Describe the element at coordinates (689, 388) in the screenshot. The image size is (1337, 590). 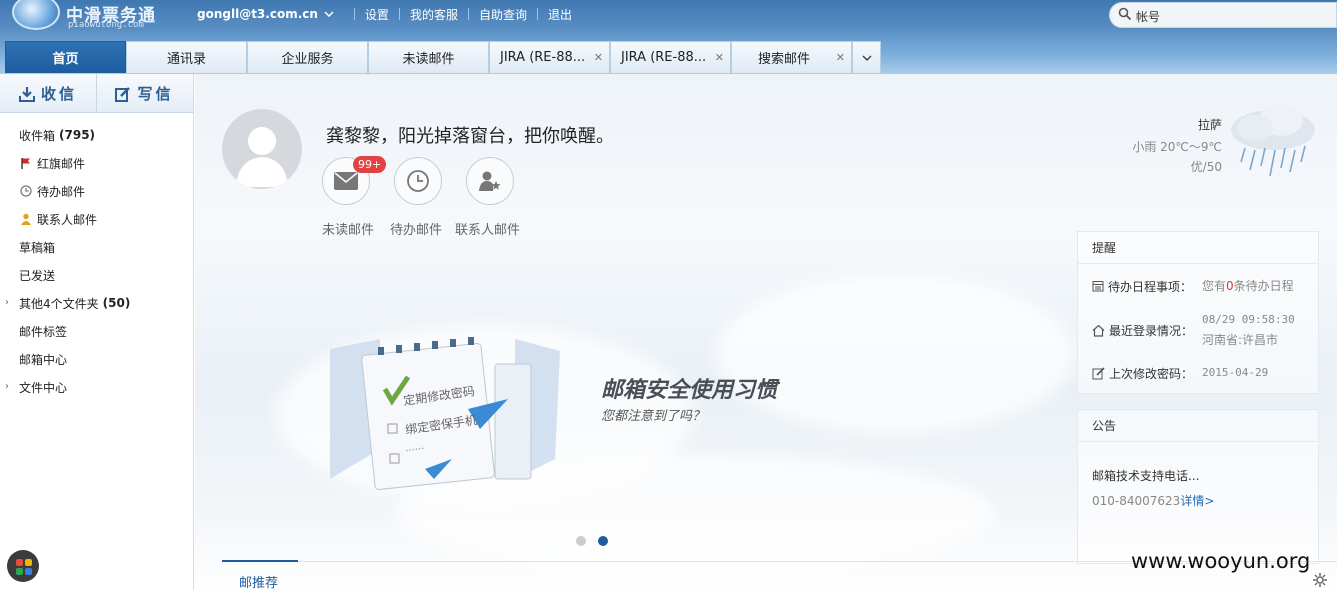
I see `banner-title: 邮箱安全使用习惯` at that location.